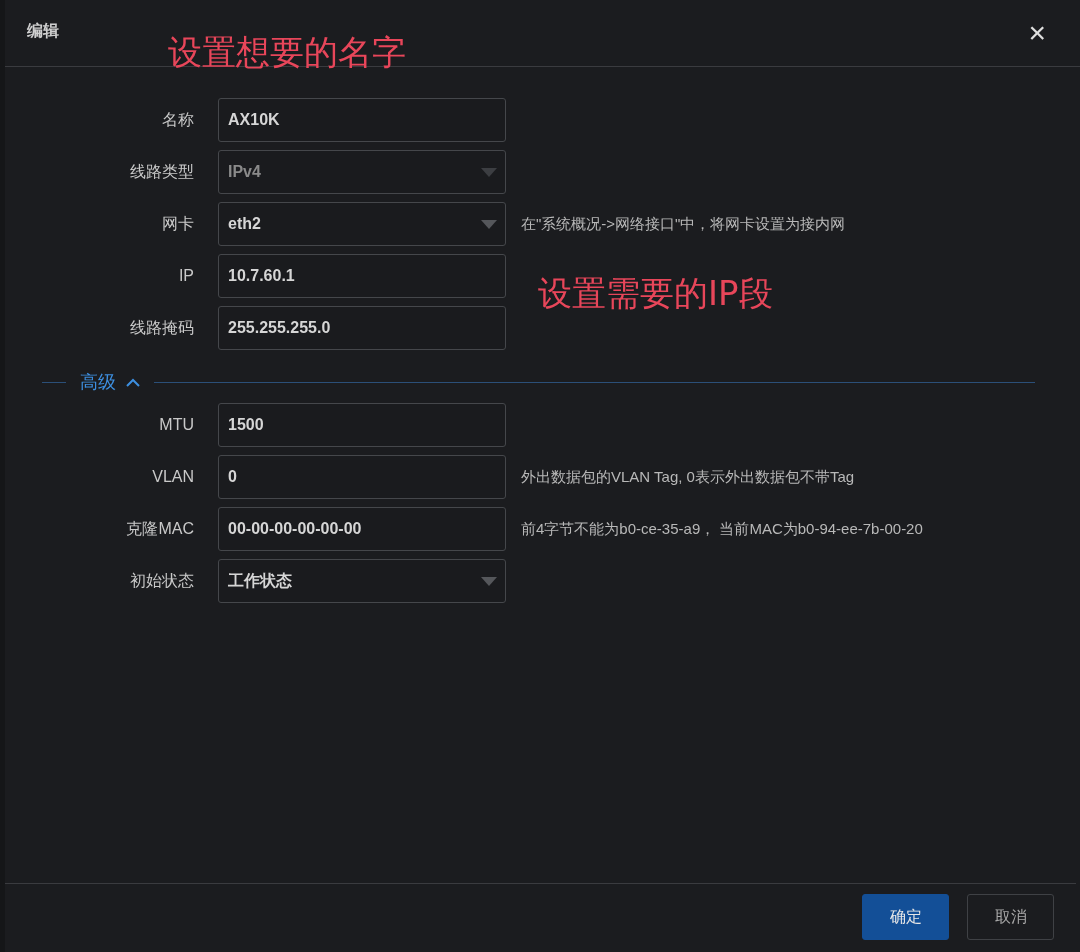  What do you see at coordinates (176, 425) in the screenshot?
I see `field-label: MTU` at bounding box center [176, 425].